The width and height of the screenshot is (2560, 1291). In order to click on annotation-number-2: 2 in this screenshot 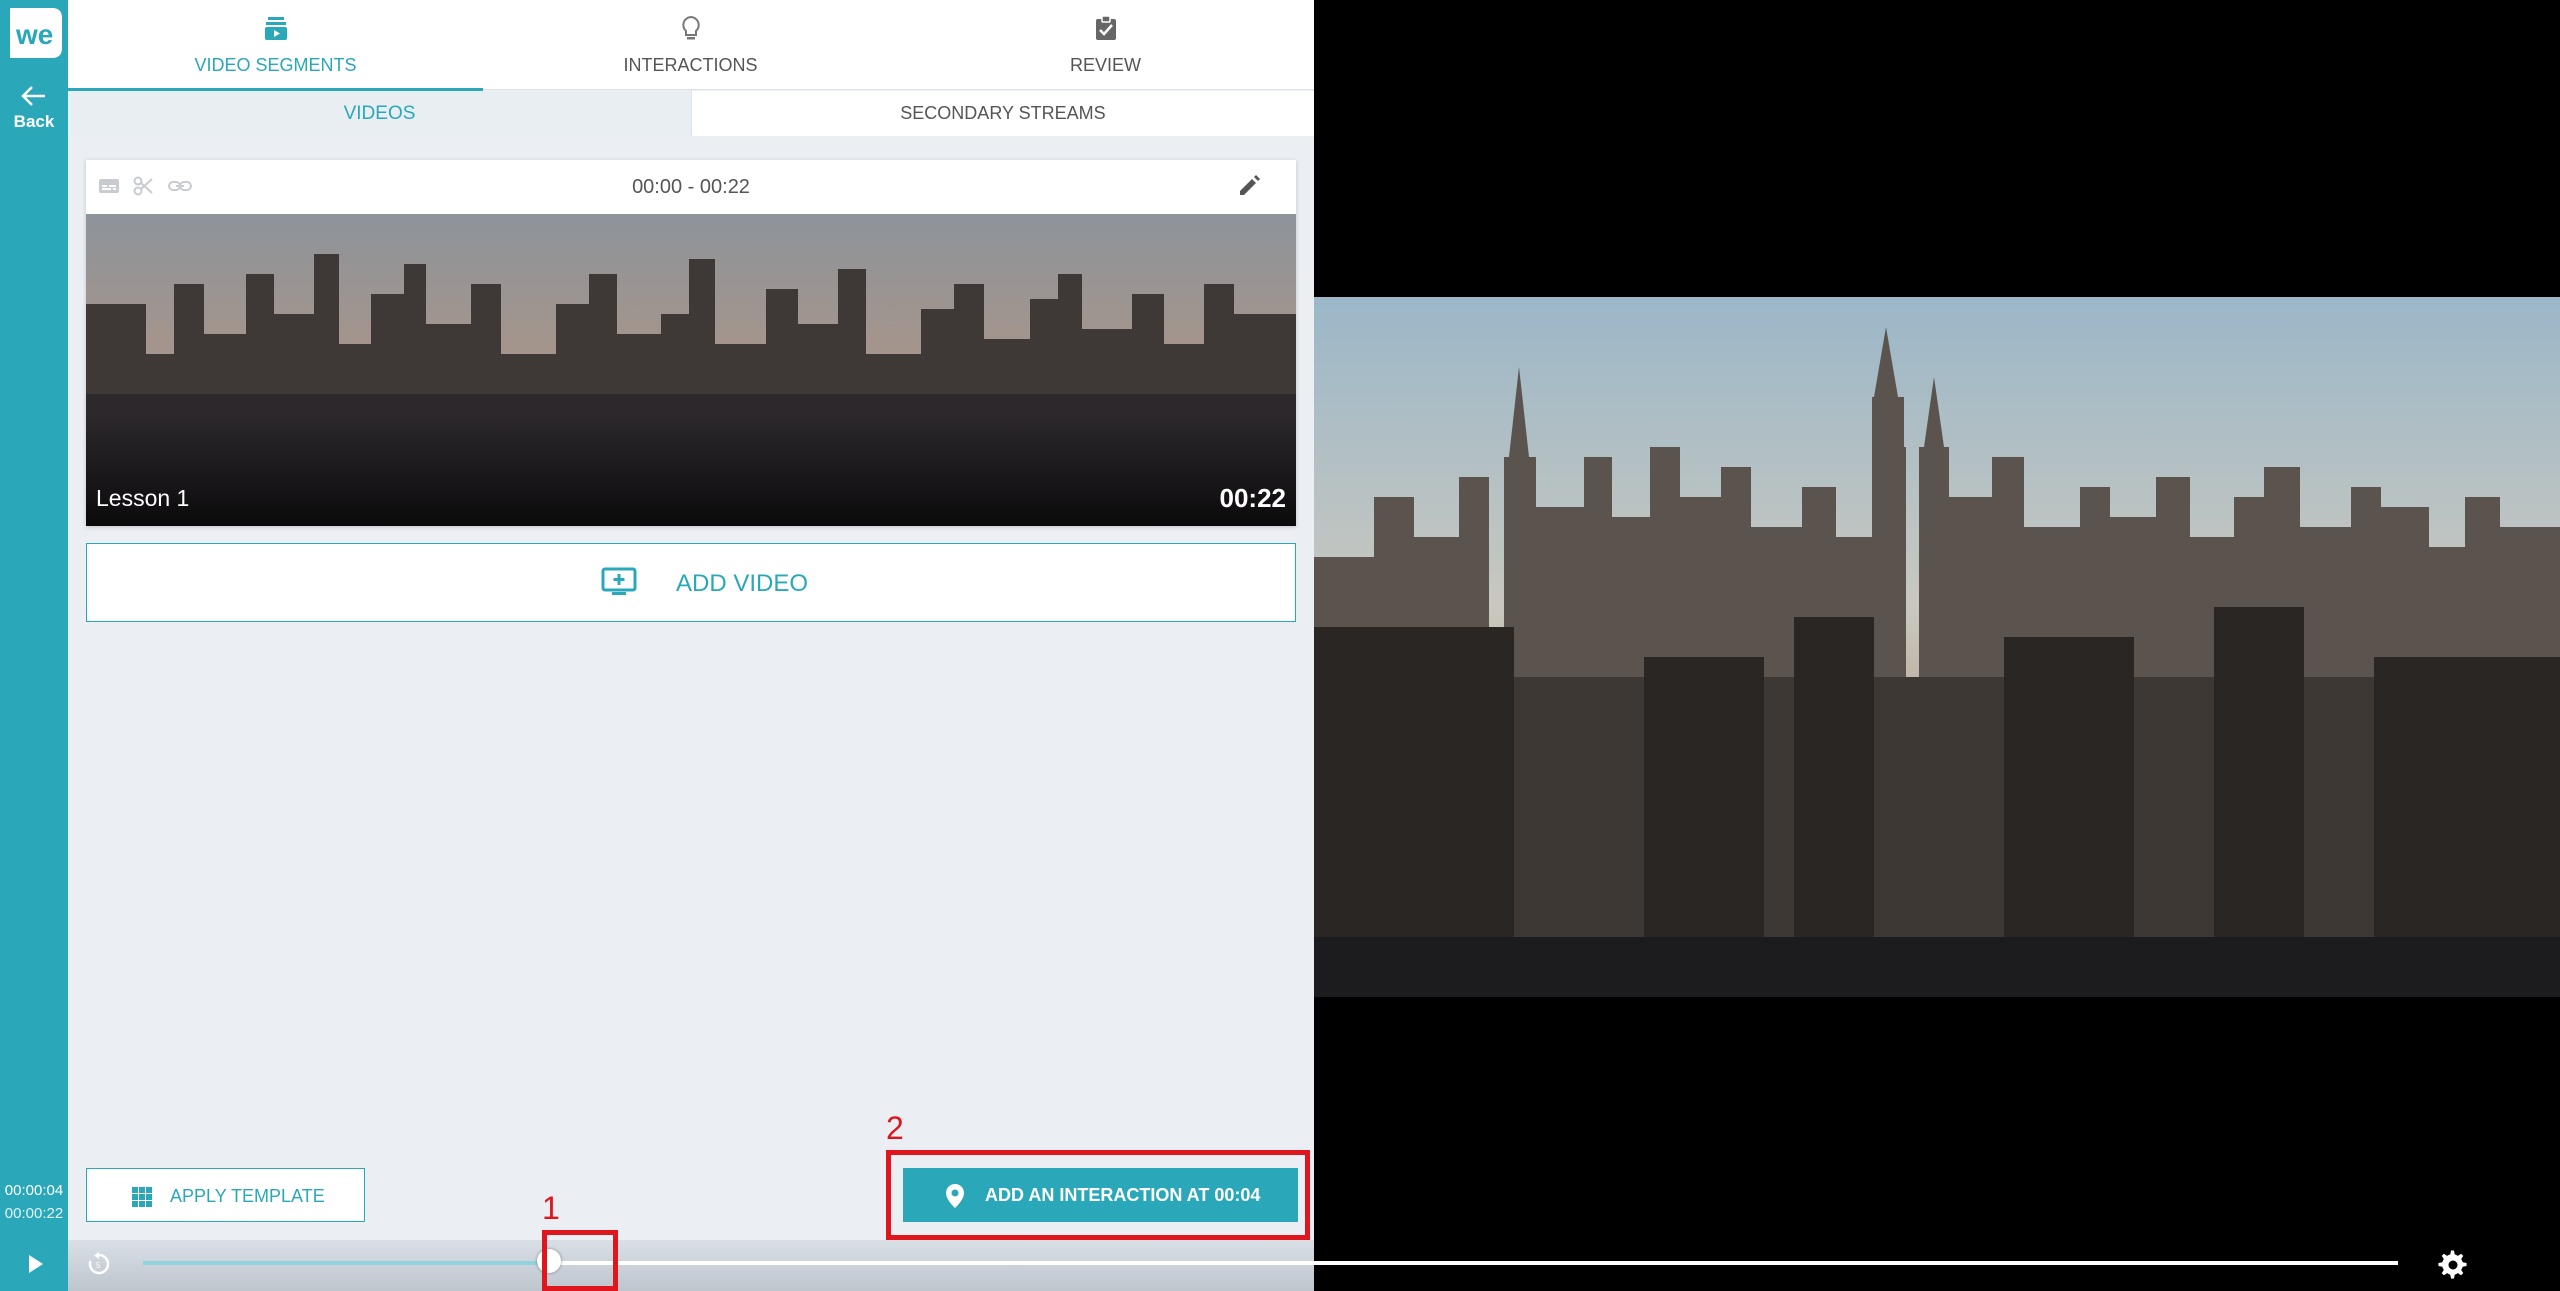, I will do `click(895, 1128)`.